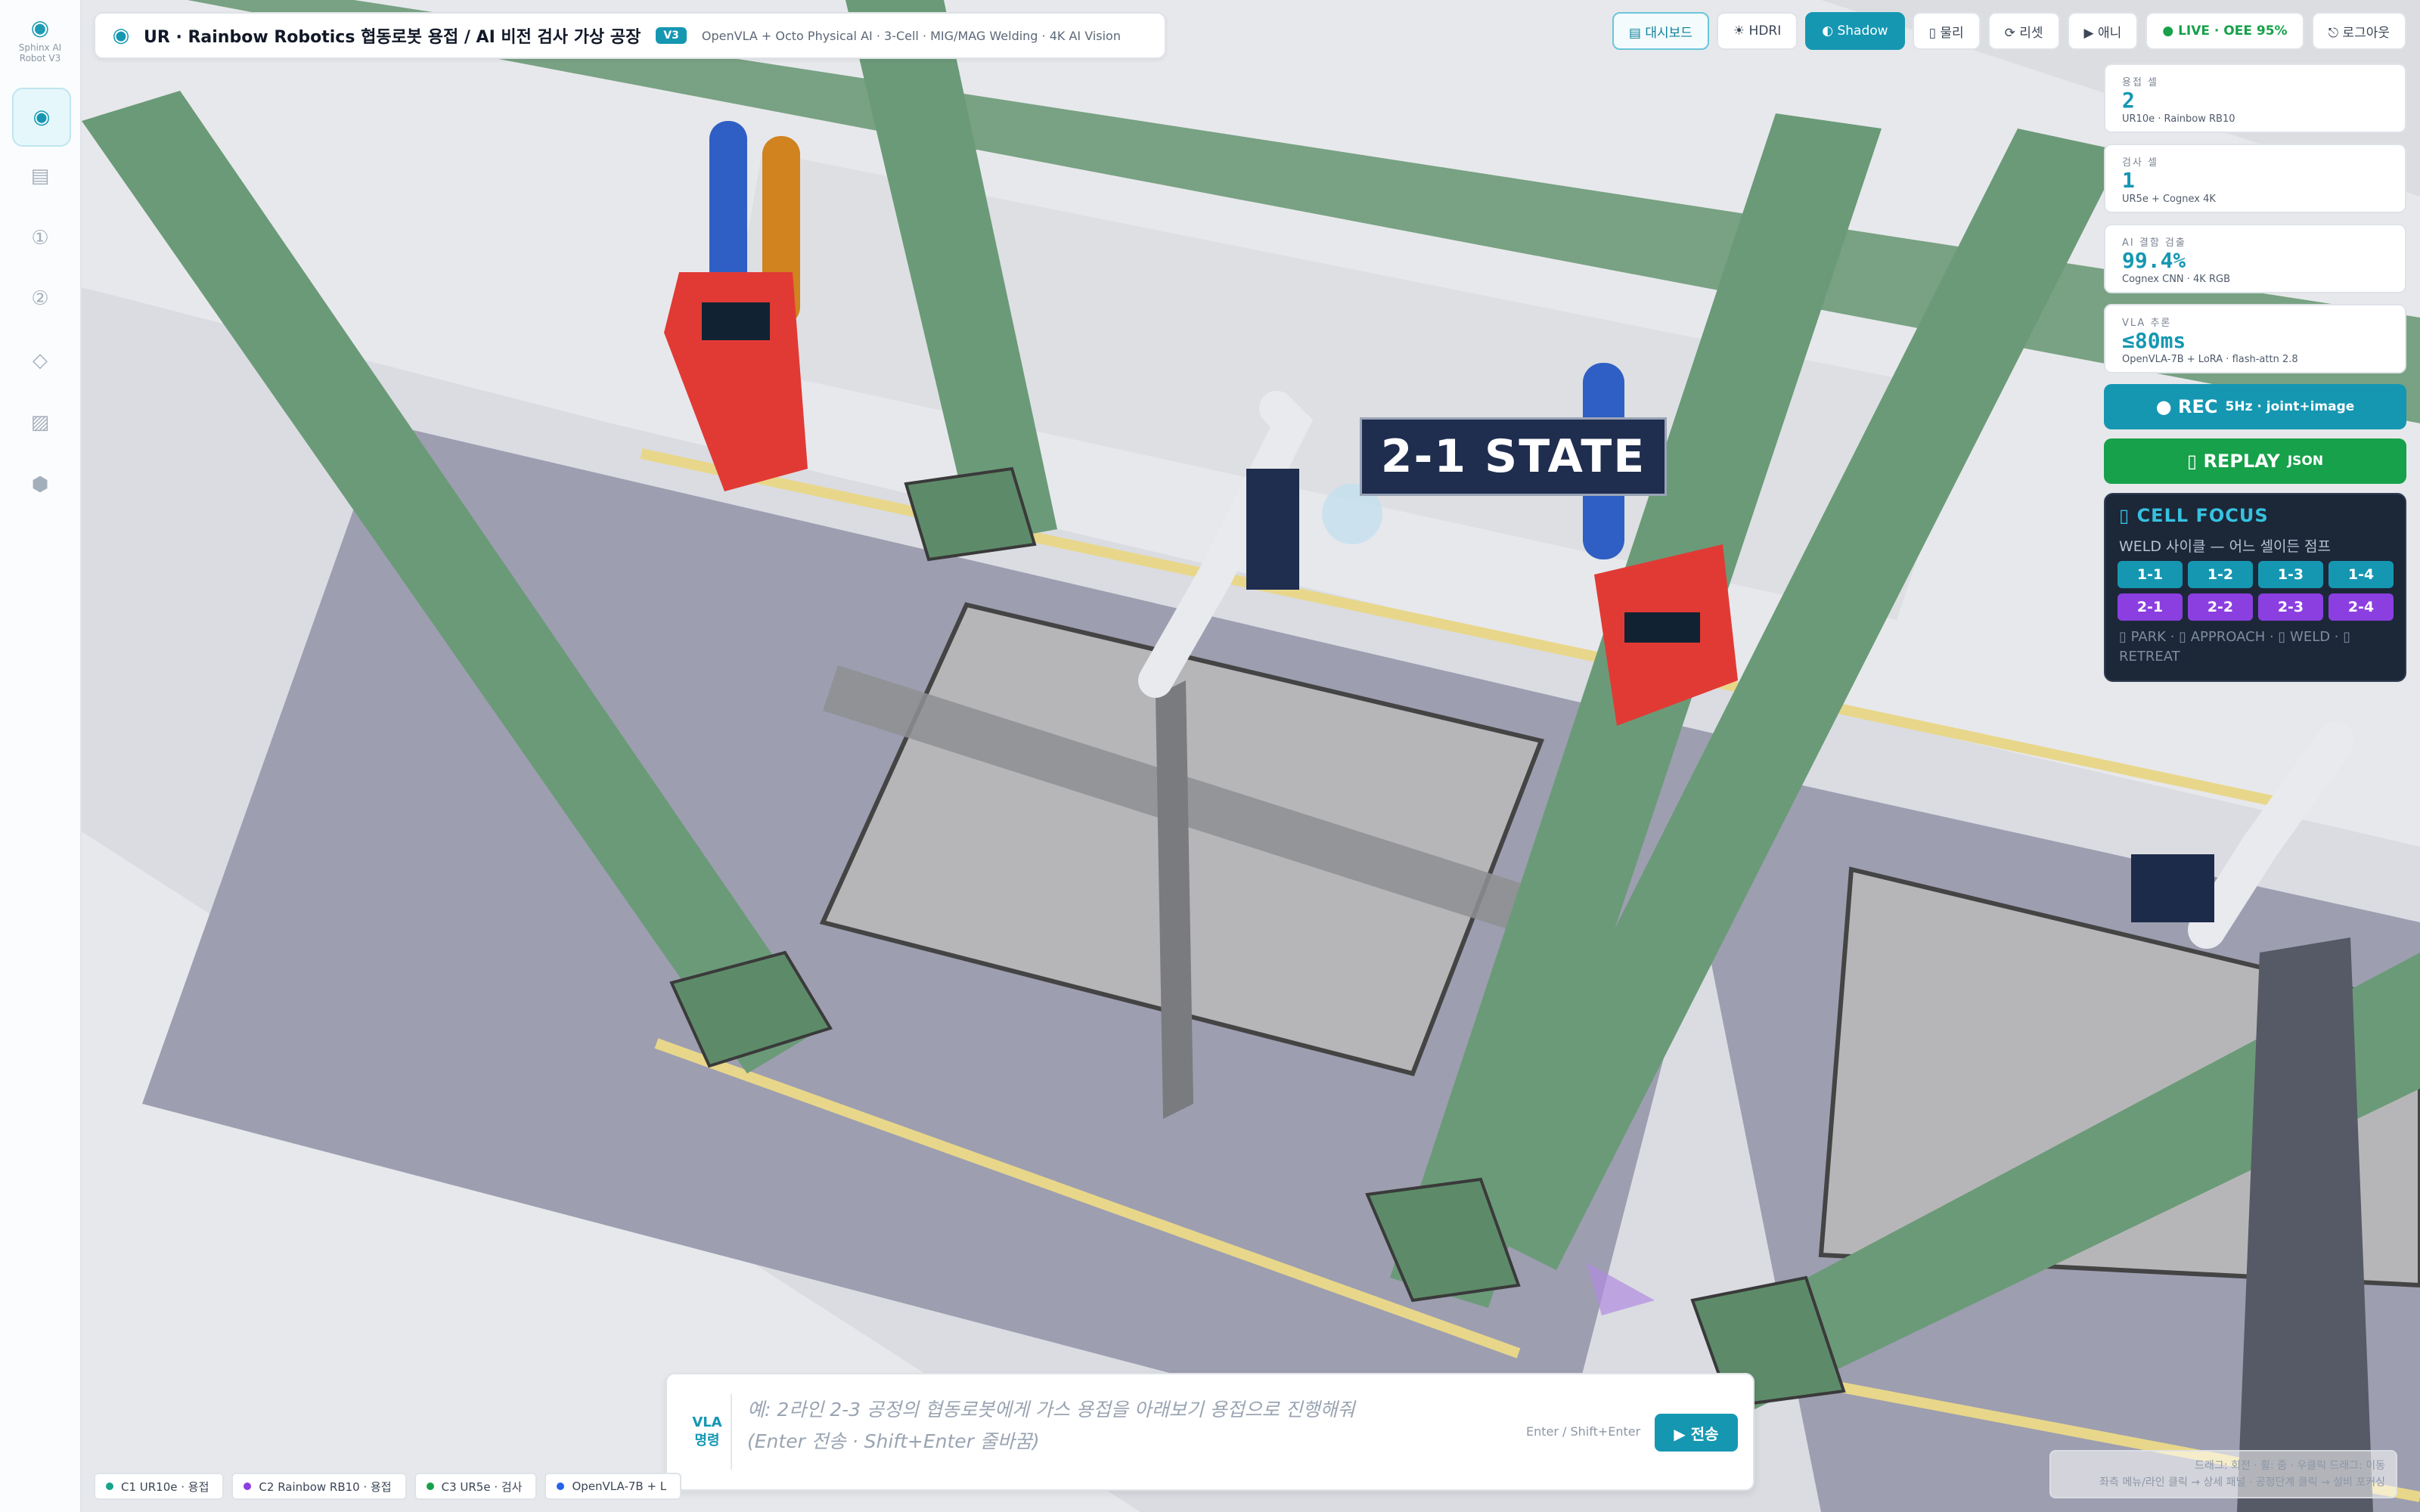 The image size is (2420, 1512). I want to click on rail-target-button: ◉, so click(41, 117).